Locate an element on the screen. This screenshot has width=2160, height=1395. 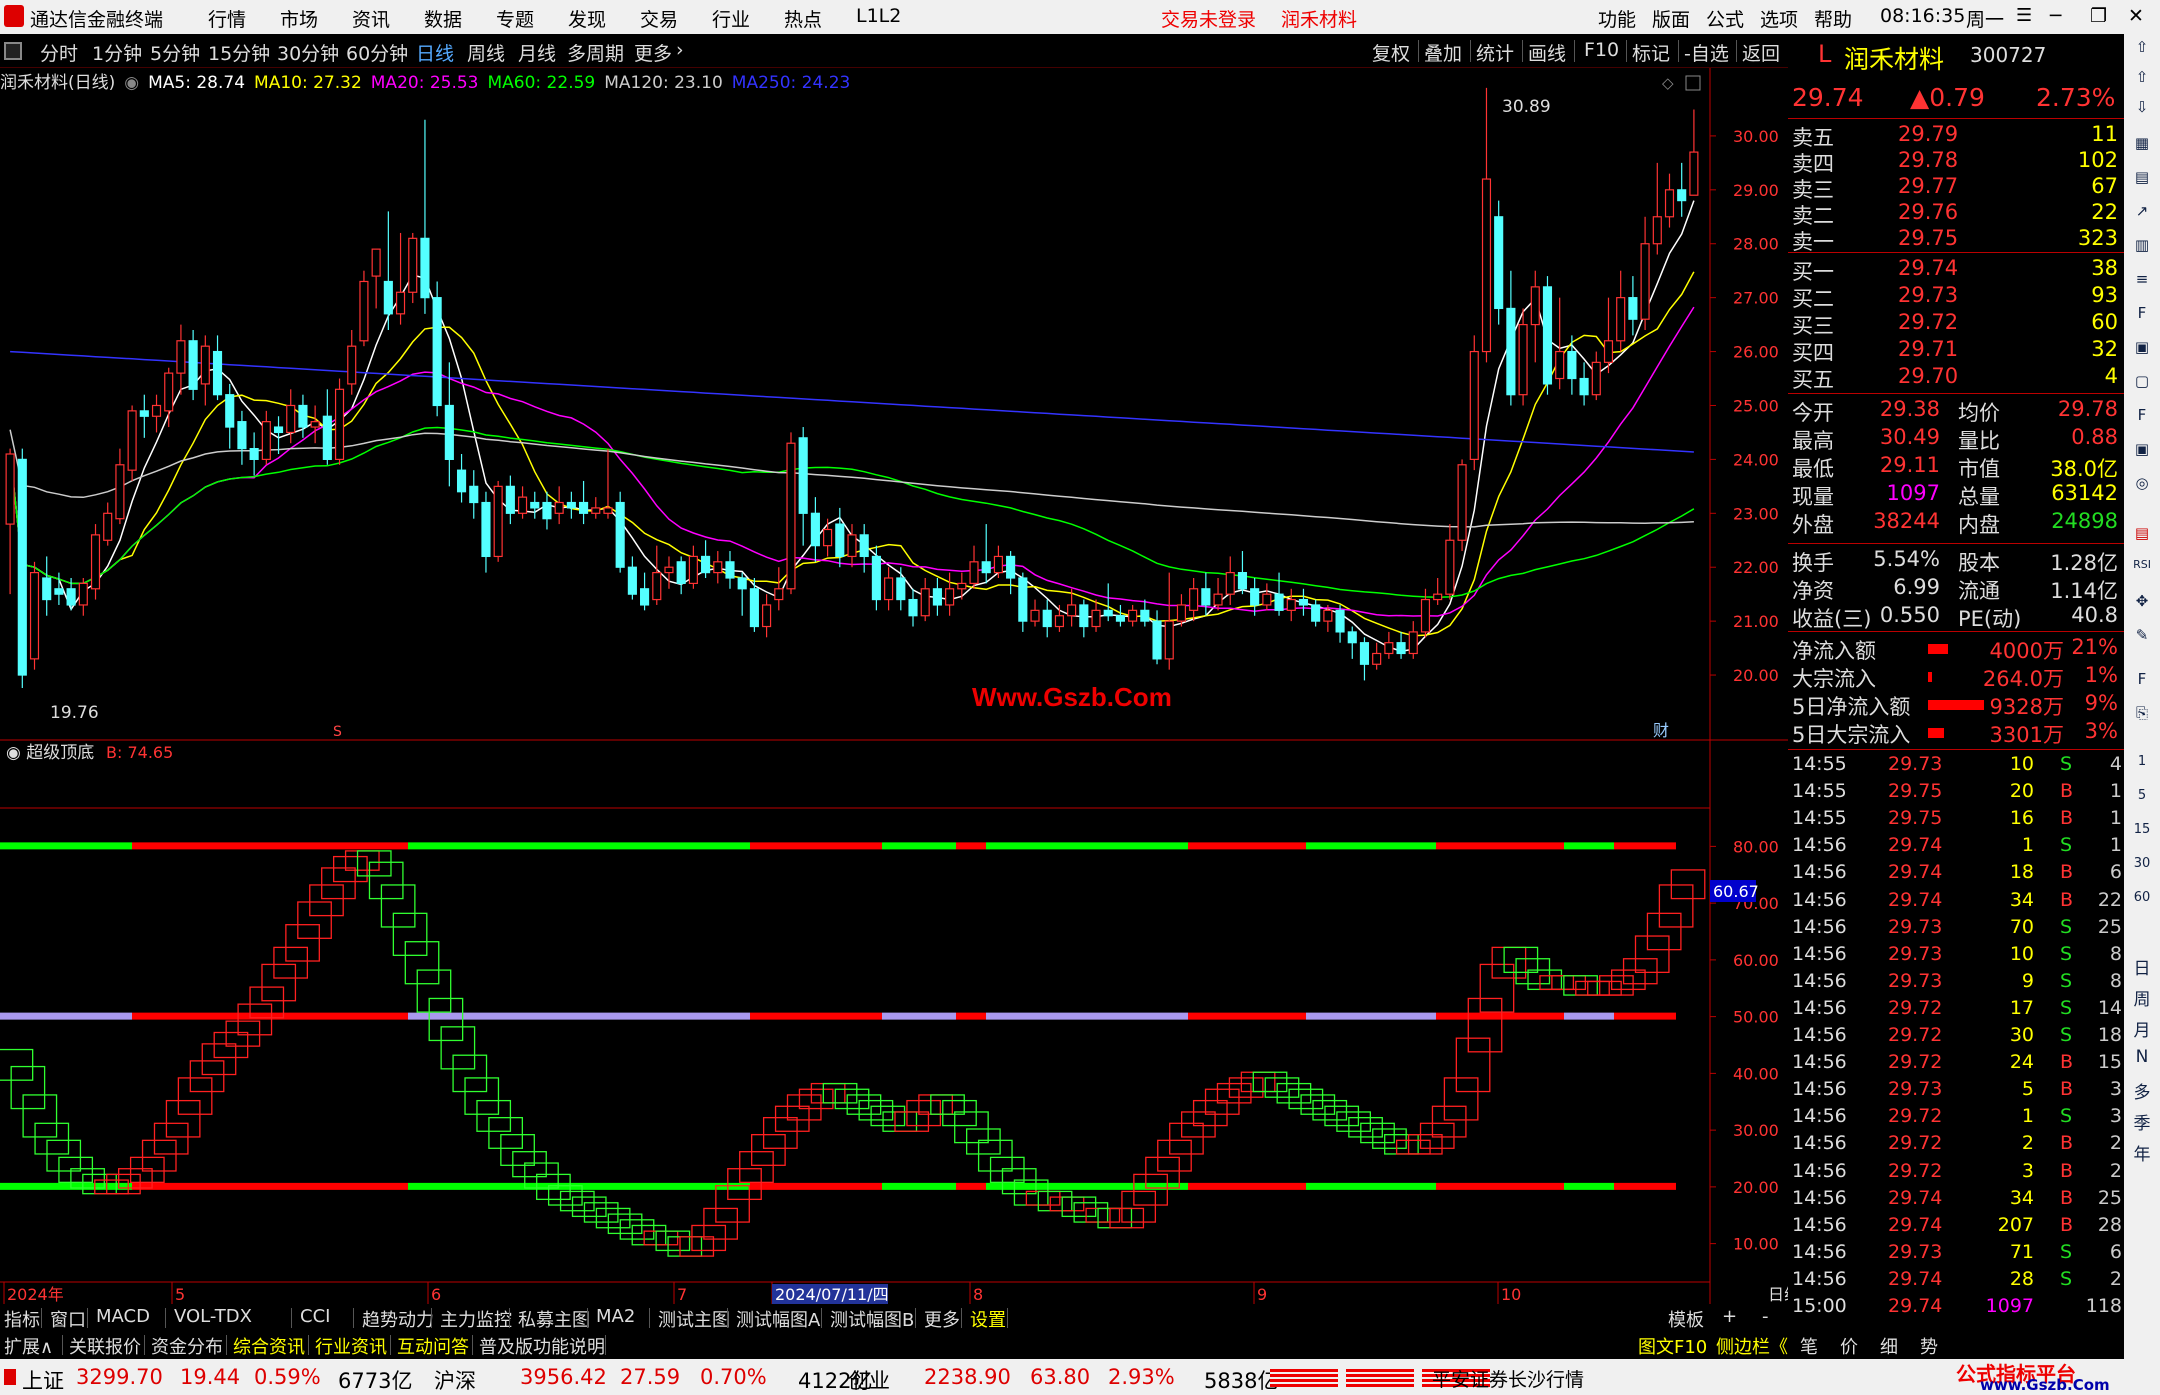
tab-period-60min: 60分钟 is located at coordinates (377, 52).